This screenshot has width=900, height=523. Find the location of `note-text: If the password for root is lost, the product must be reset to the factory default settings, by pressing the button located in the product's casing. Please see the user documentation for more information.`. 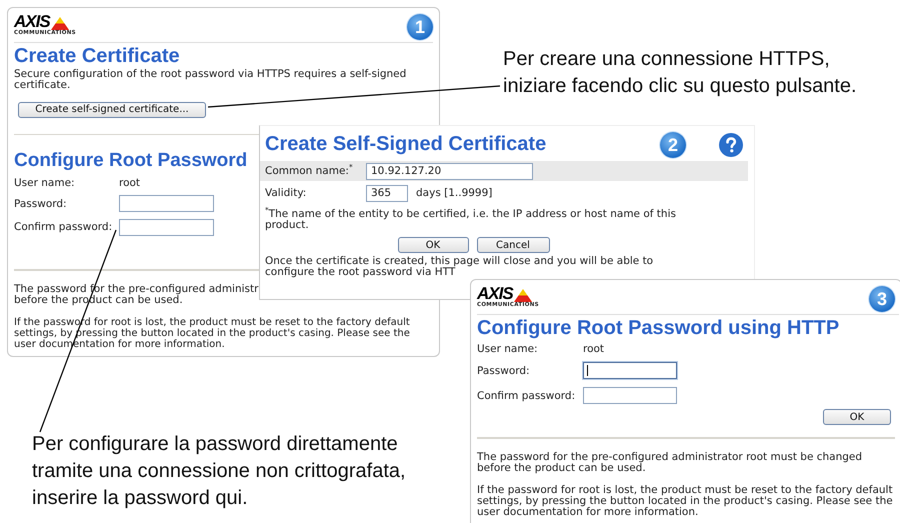

note-text: If the password for root is lost, the product must be reset to the factory default settings, by pressing the button located in the product's casing. Please see the user documentation for more information. is located at coordinates (685, 501).